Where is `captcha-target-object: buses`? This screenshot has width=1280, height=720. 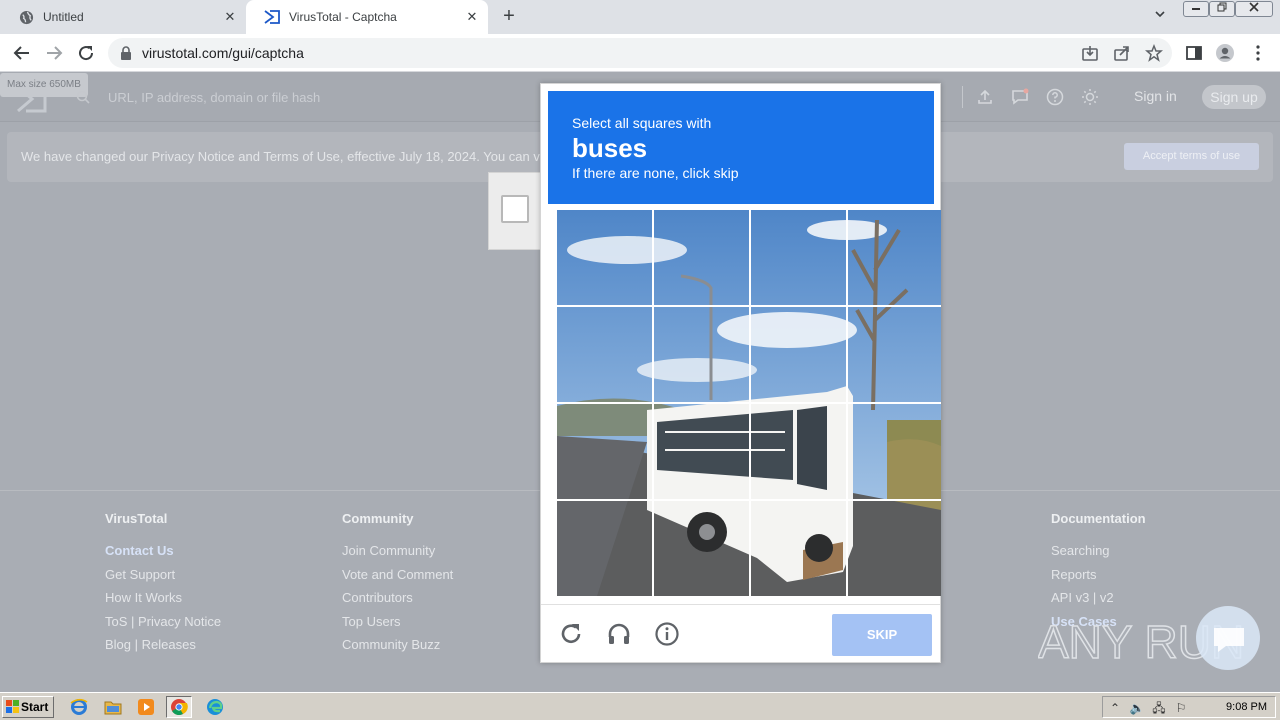 captcha-target-object: buses is located at coordinates (610, 148).